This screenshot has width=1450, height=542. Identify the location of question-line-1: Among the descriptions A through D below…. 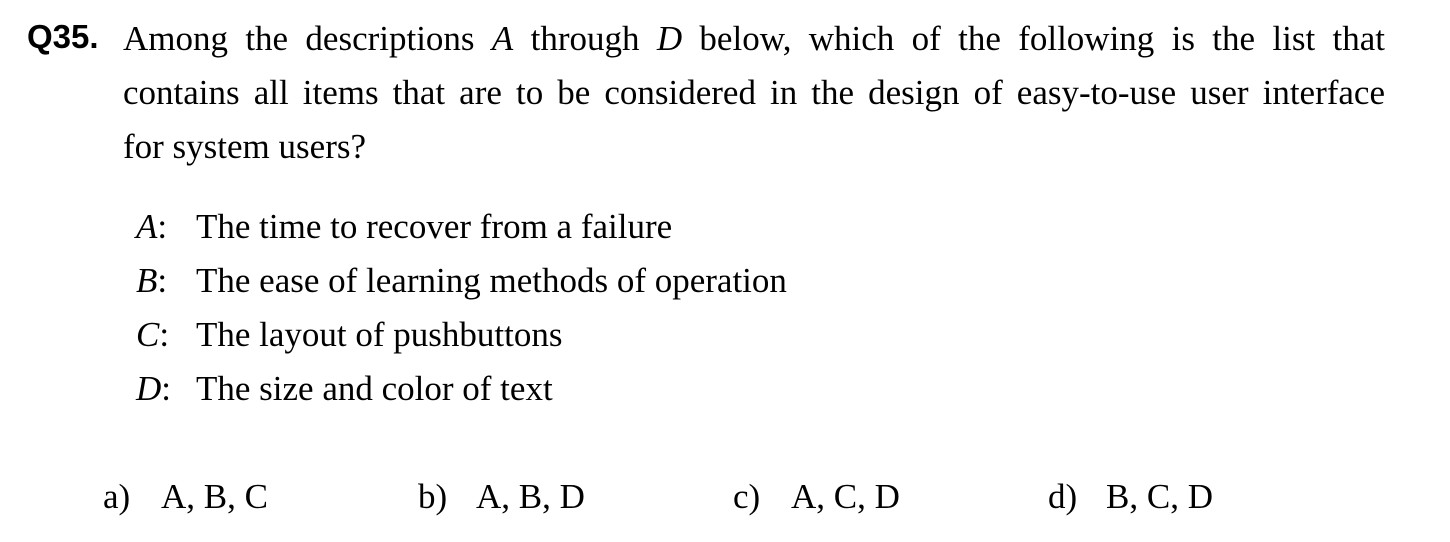
(754, 38).